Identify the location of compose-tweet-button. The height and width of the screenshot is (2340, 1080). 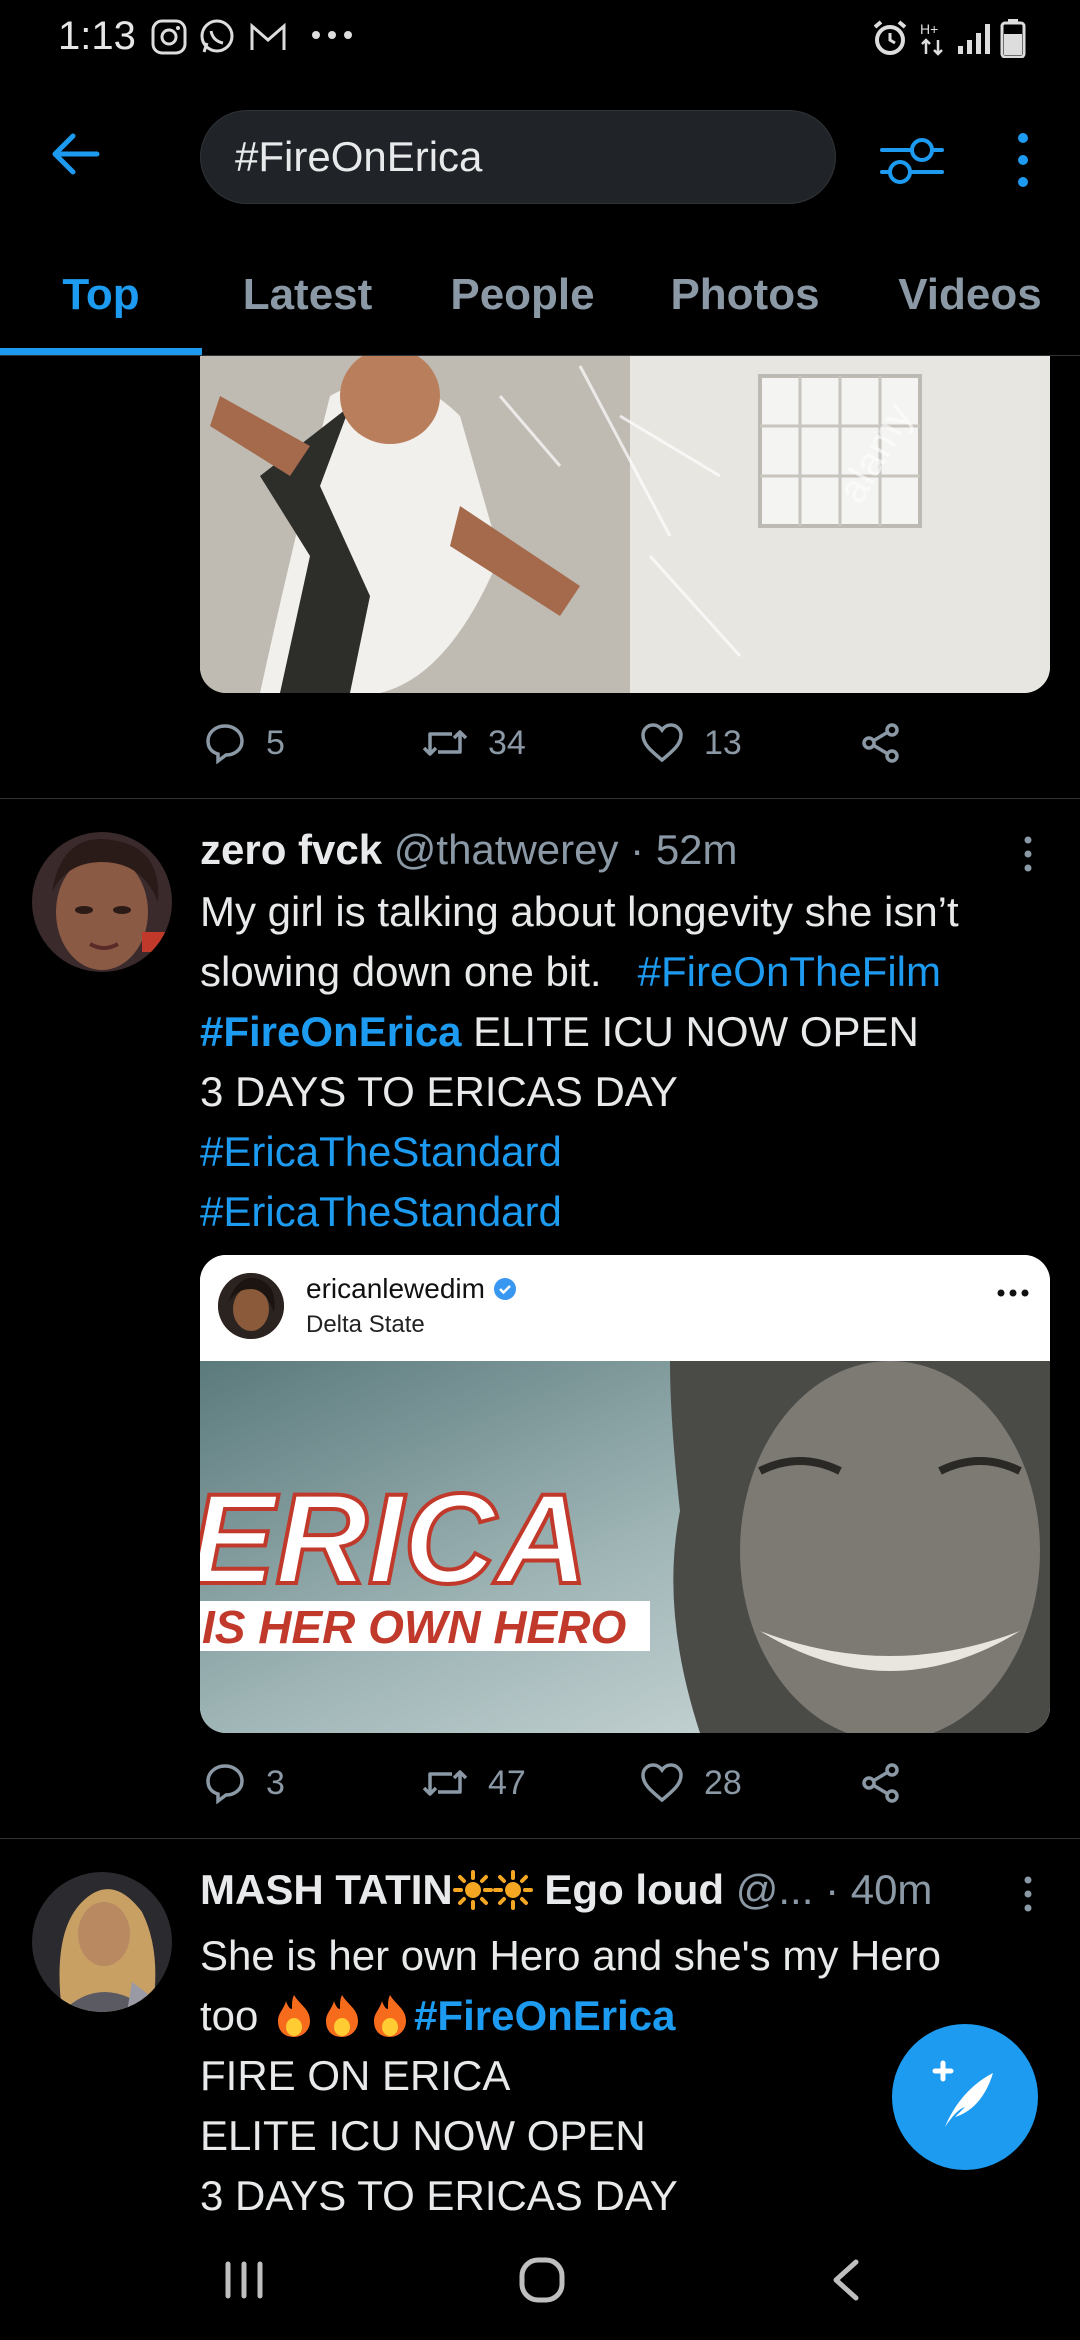
(965, 2097).